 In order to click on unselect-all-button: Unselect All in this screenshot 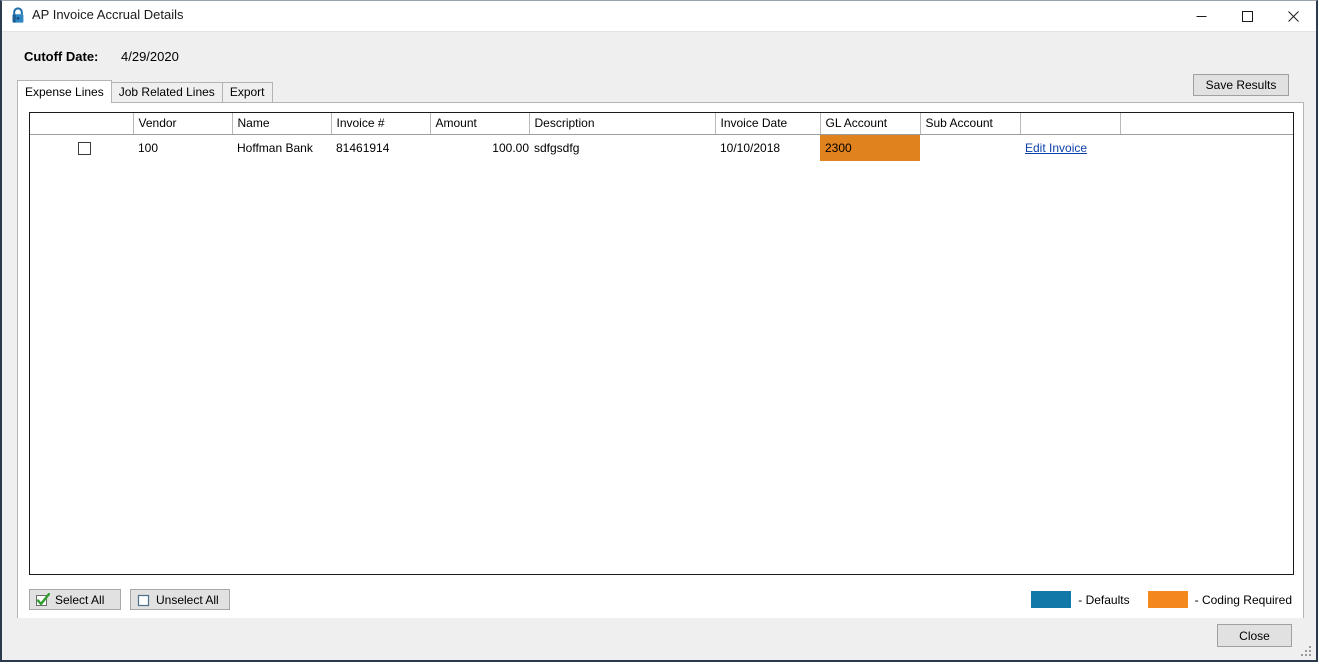, I will do `click(180, 599)`.